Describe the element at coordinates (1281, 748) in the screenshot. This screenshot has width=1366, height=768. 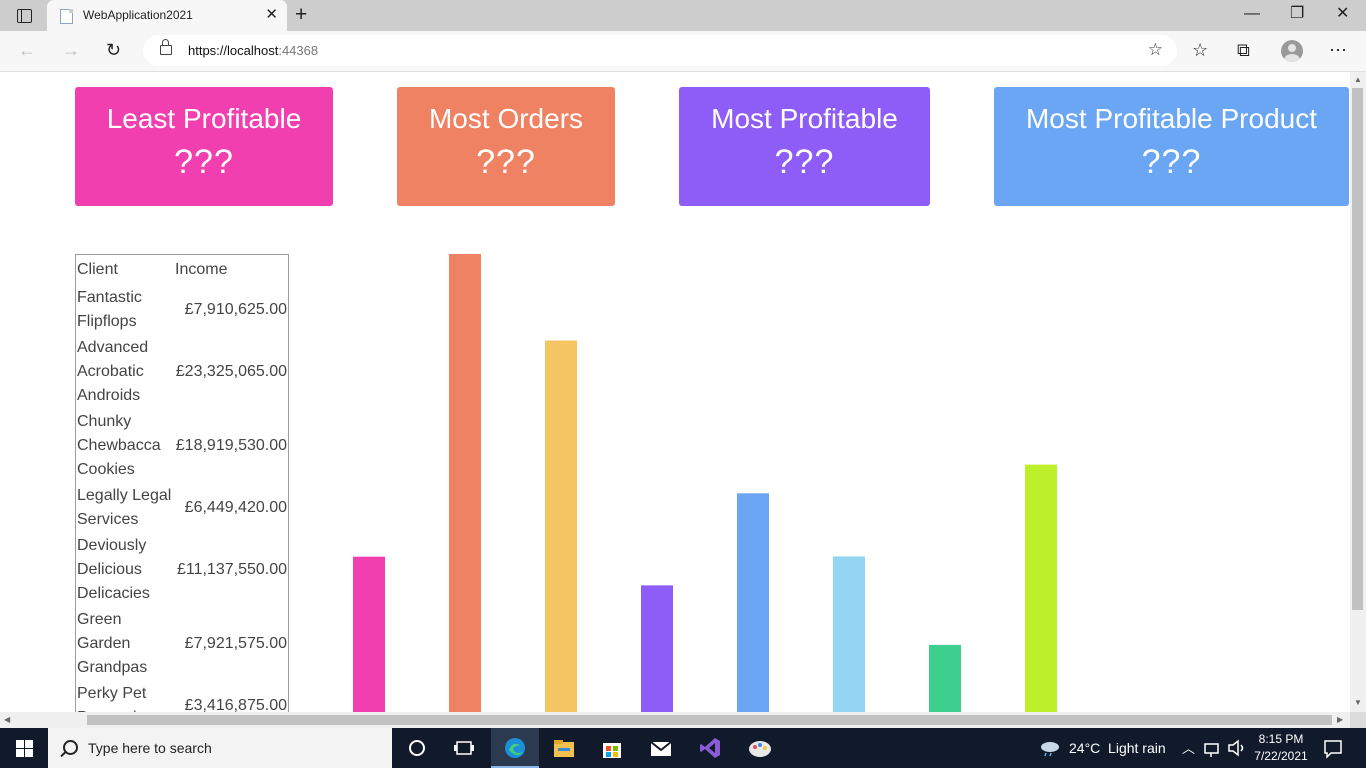
I see `taskbar-clock: 8:15 PM 7/22/2021` at that location.